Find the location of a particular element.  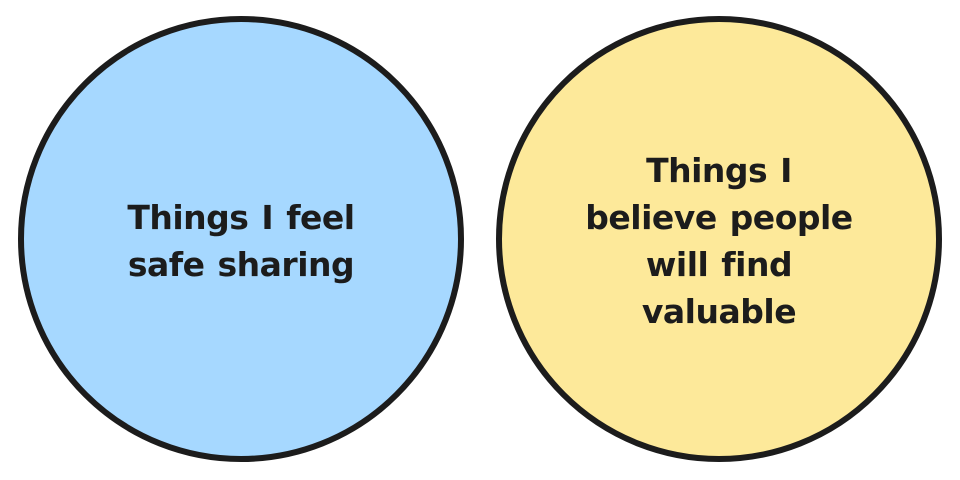

circle-safe-sharing-label: Things I feel safe sharing is located at coordinates (241, 241).